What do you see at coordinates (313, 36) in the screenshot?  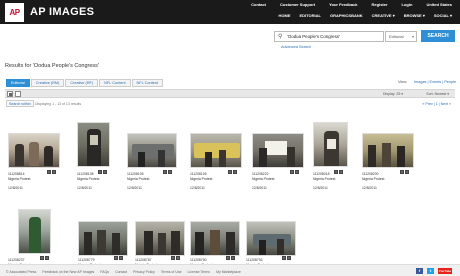 I see `search-query: 'Oodua People's Congress'` at bounding box center [313, 36].